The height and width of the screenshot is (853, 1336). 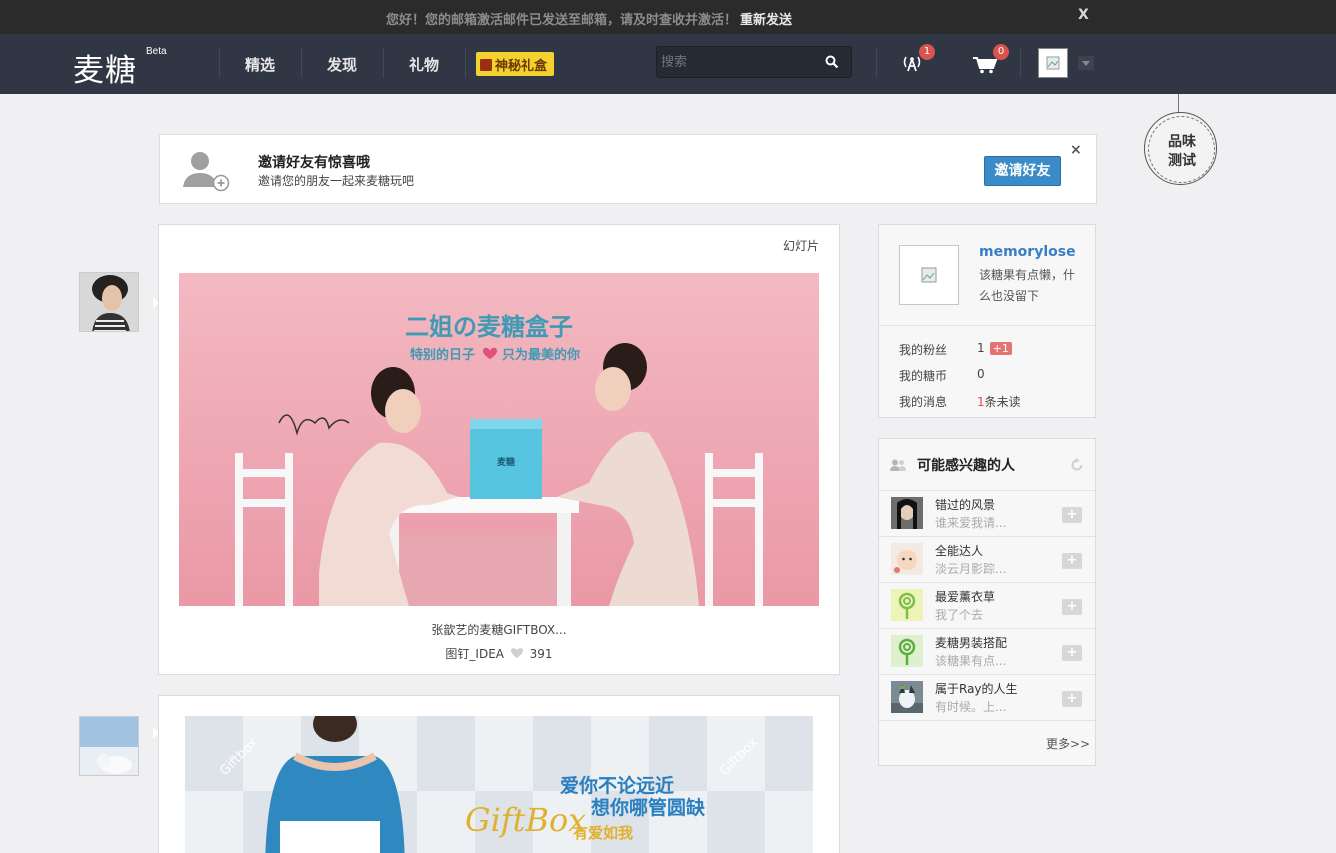 I want to click on more-people-link: 更多>>, so click(x=1068, y=743).